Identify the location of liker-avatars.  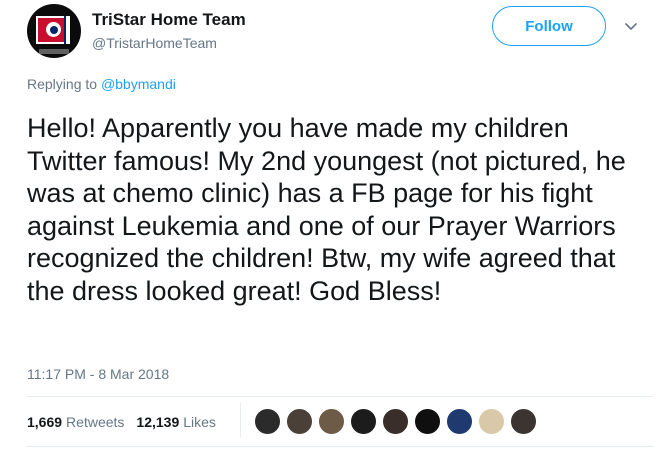
(398, 421).